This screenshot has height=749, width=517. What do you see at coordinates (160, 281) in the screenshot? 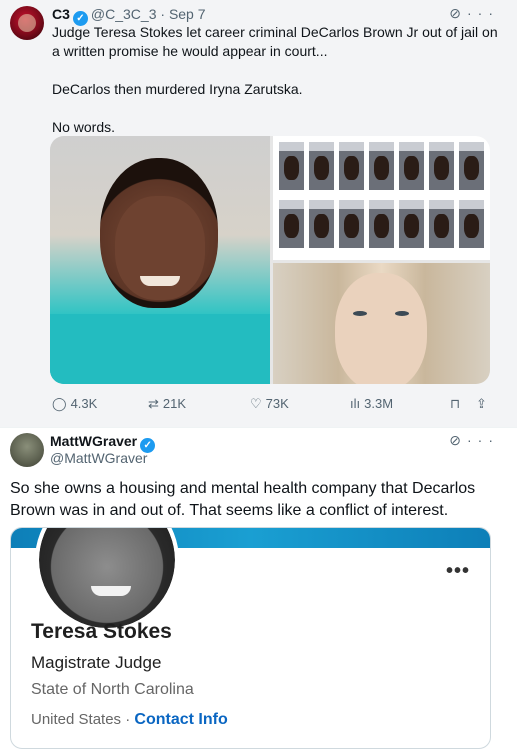
I see `photo-smile` at bounding box center [160, 281].